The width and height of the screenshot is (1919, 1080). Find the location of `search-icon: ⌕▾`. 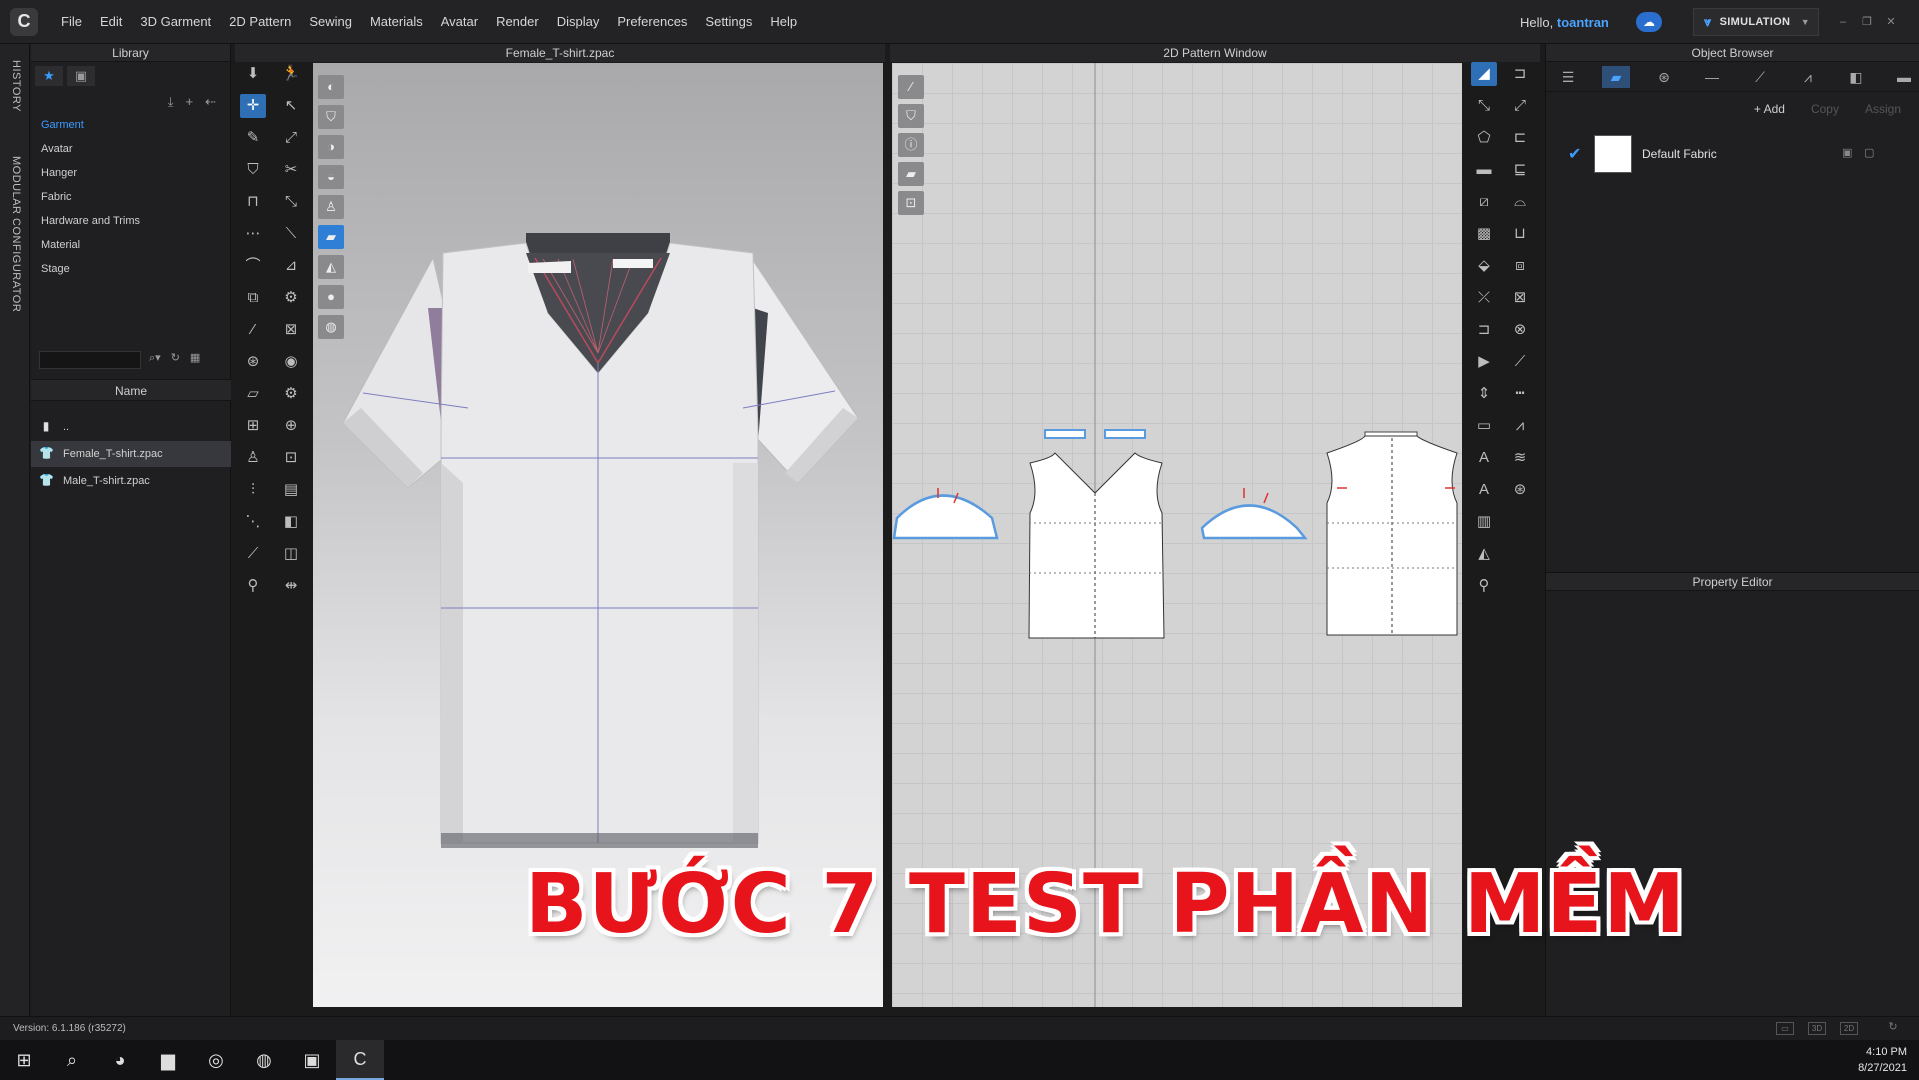

search-icon: ⌕▾ is located at coordinates (155, 358).